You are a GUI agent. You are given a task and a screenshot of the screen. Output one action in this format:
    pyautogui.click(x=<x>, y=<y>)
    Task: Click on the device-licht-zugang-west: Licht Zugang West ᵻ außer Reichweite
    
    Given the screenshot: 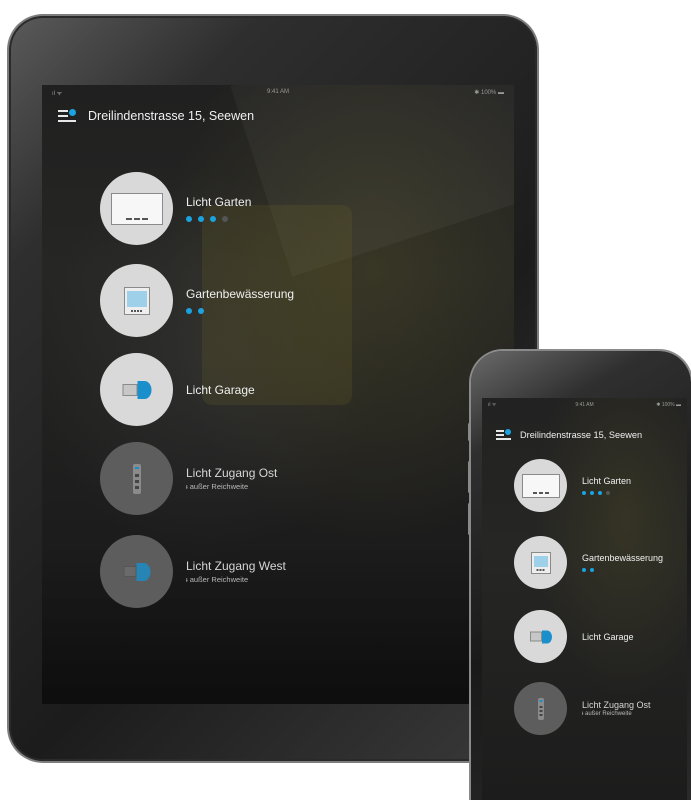 What is the action you would take?
    pyautogui.click(x=193, y=571)
    